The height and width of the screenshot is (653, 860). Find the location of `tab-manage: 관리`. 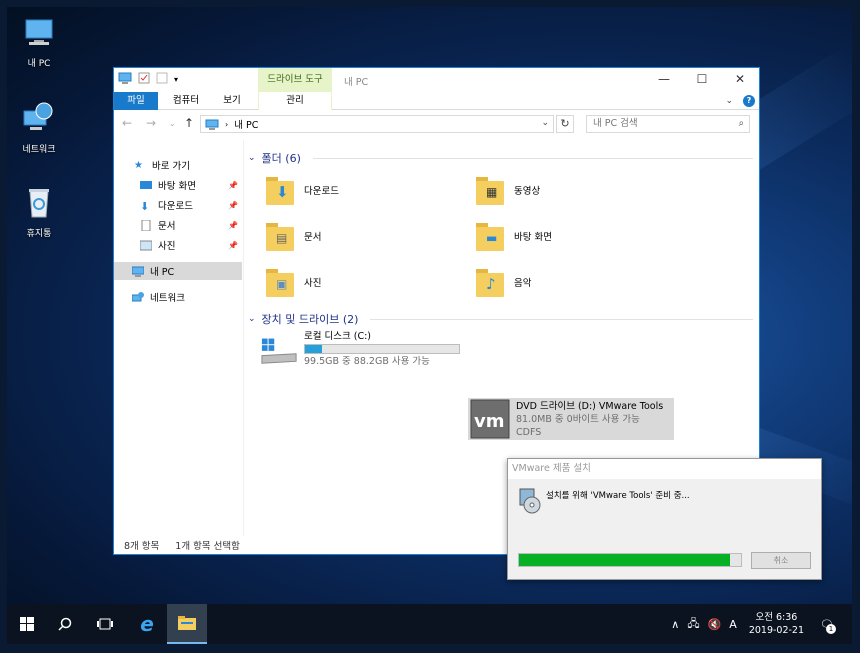

tab-manage: 관리 is located at coordinates (295, 101).